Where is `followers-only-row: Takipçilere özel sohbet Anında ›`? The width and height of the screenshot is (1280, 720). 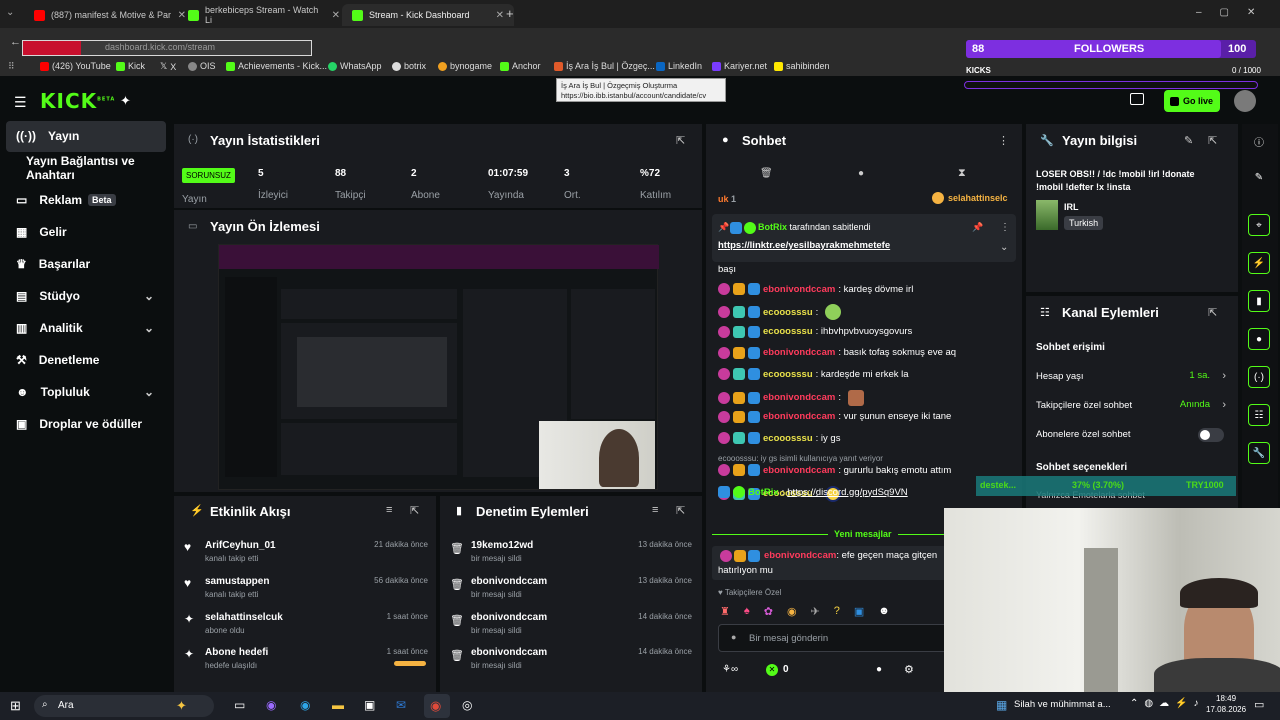 followers-only-row: Takipçilere özel sohbet Anında › is located at coordinates (1131, 407).